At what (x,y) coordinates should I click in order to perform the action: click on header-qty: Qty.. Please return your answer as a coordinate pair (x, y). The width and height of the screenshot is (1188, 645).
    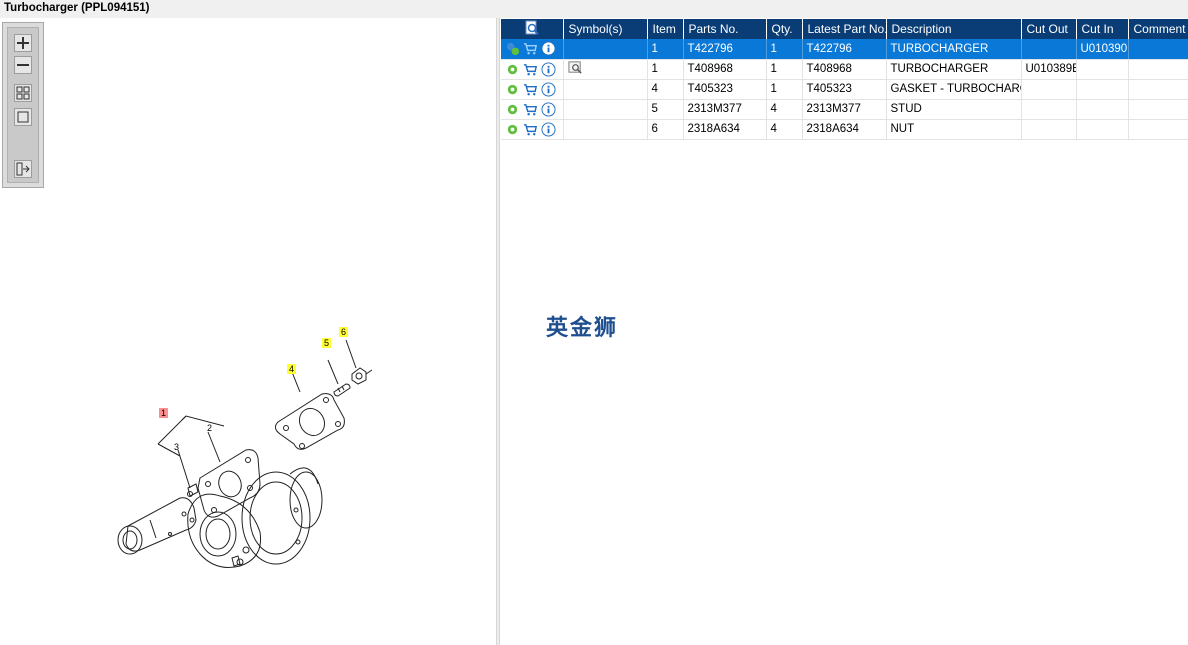
    Looking at the image, I should click on (784, 29).